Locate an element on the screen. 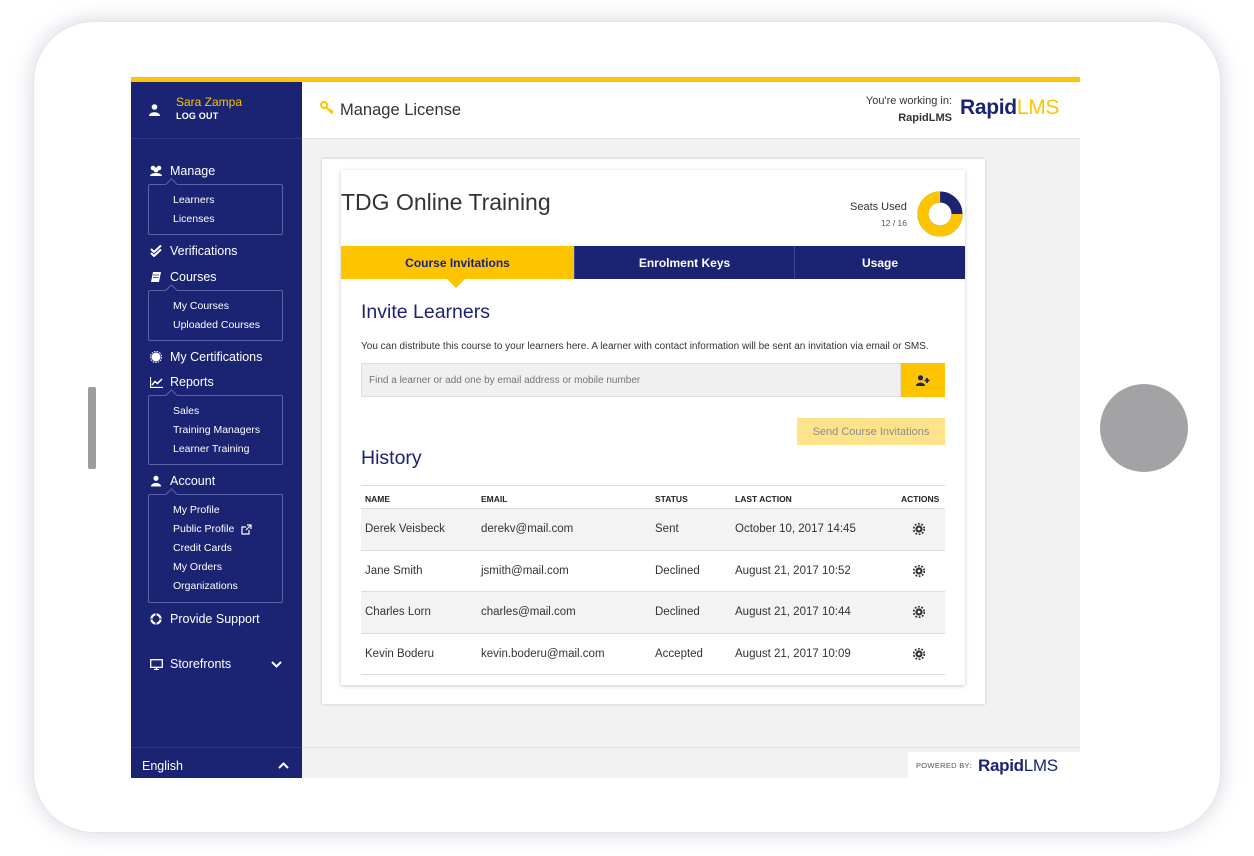 This screenshot has height=856, width=1254. sidebar-item-label: Courses is located at coordinates (193, 277).